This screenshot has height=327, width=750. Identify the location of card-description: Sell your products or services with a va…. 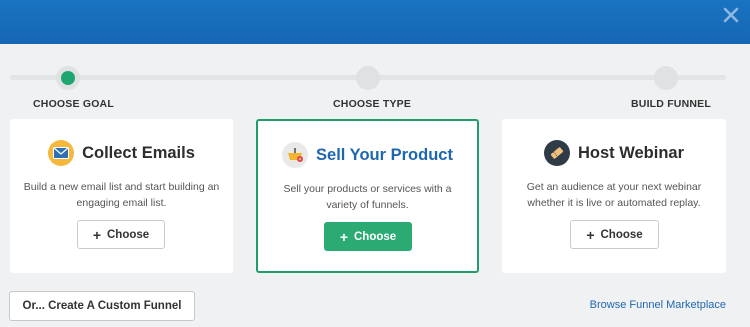
(367, 197).